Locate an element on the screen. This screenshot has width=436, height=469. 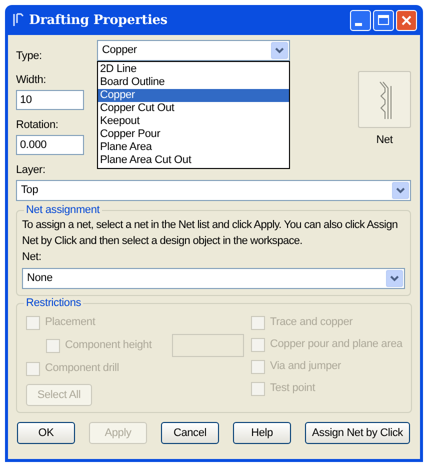
height-input-field is located at coordinates (208, 345).